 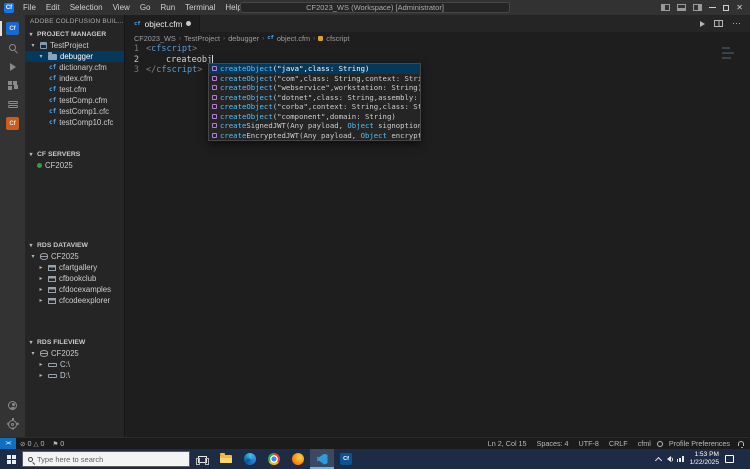 What do you see at coordinates (658, 460) in the screenshot?
I see `tray-expand-icon` at bounding box center [658, 460].